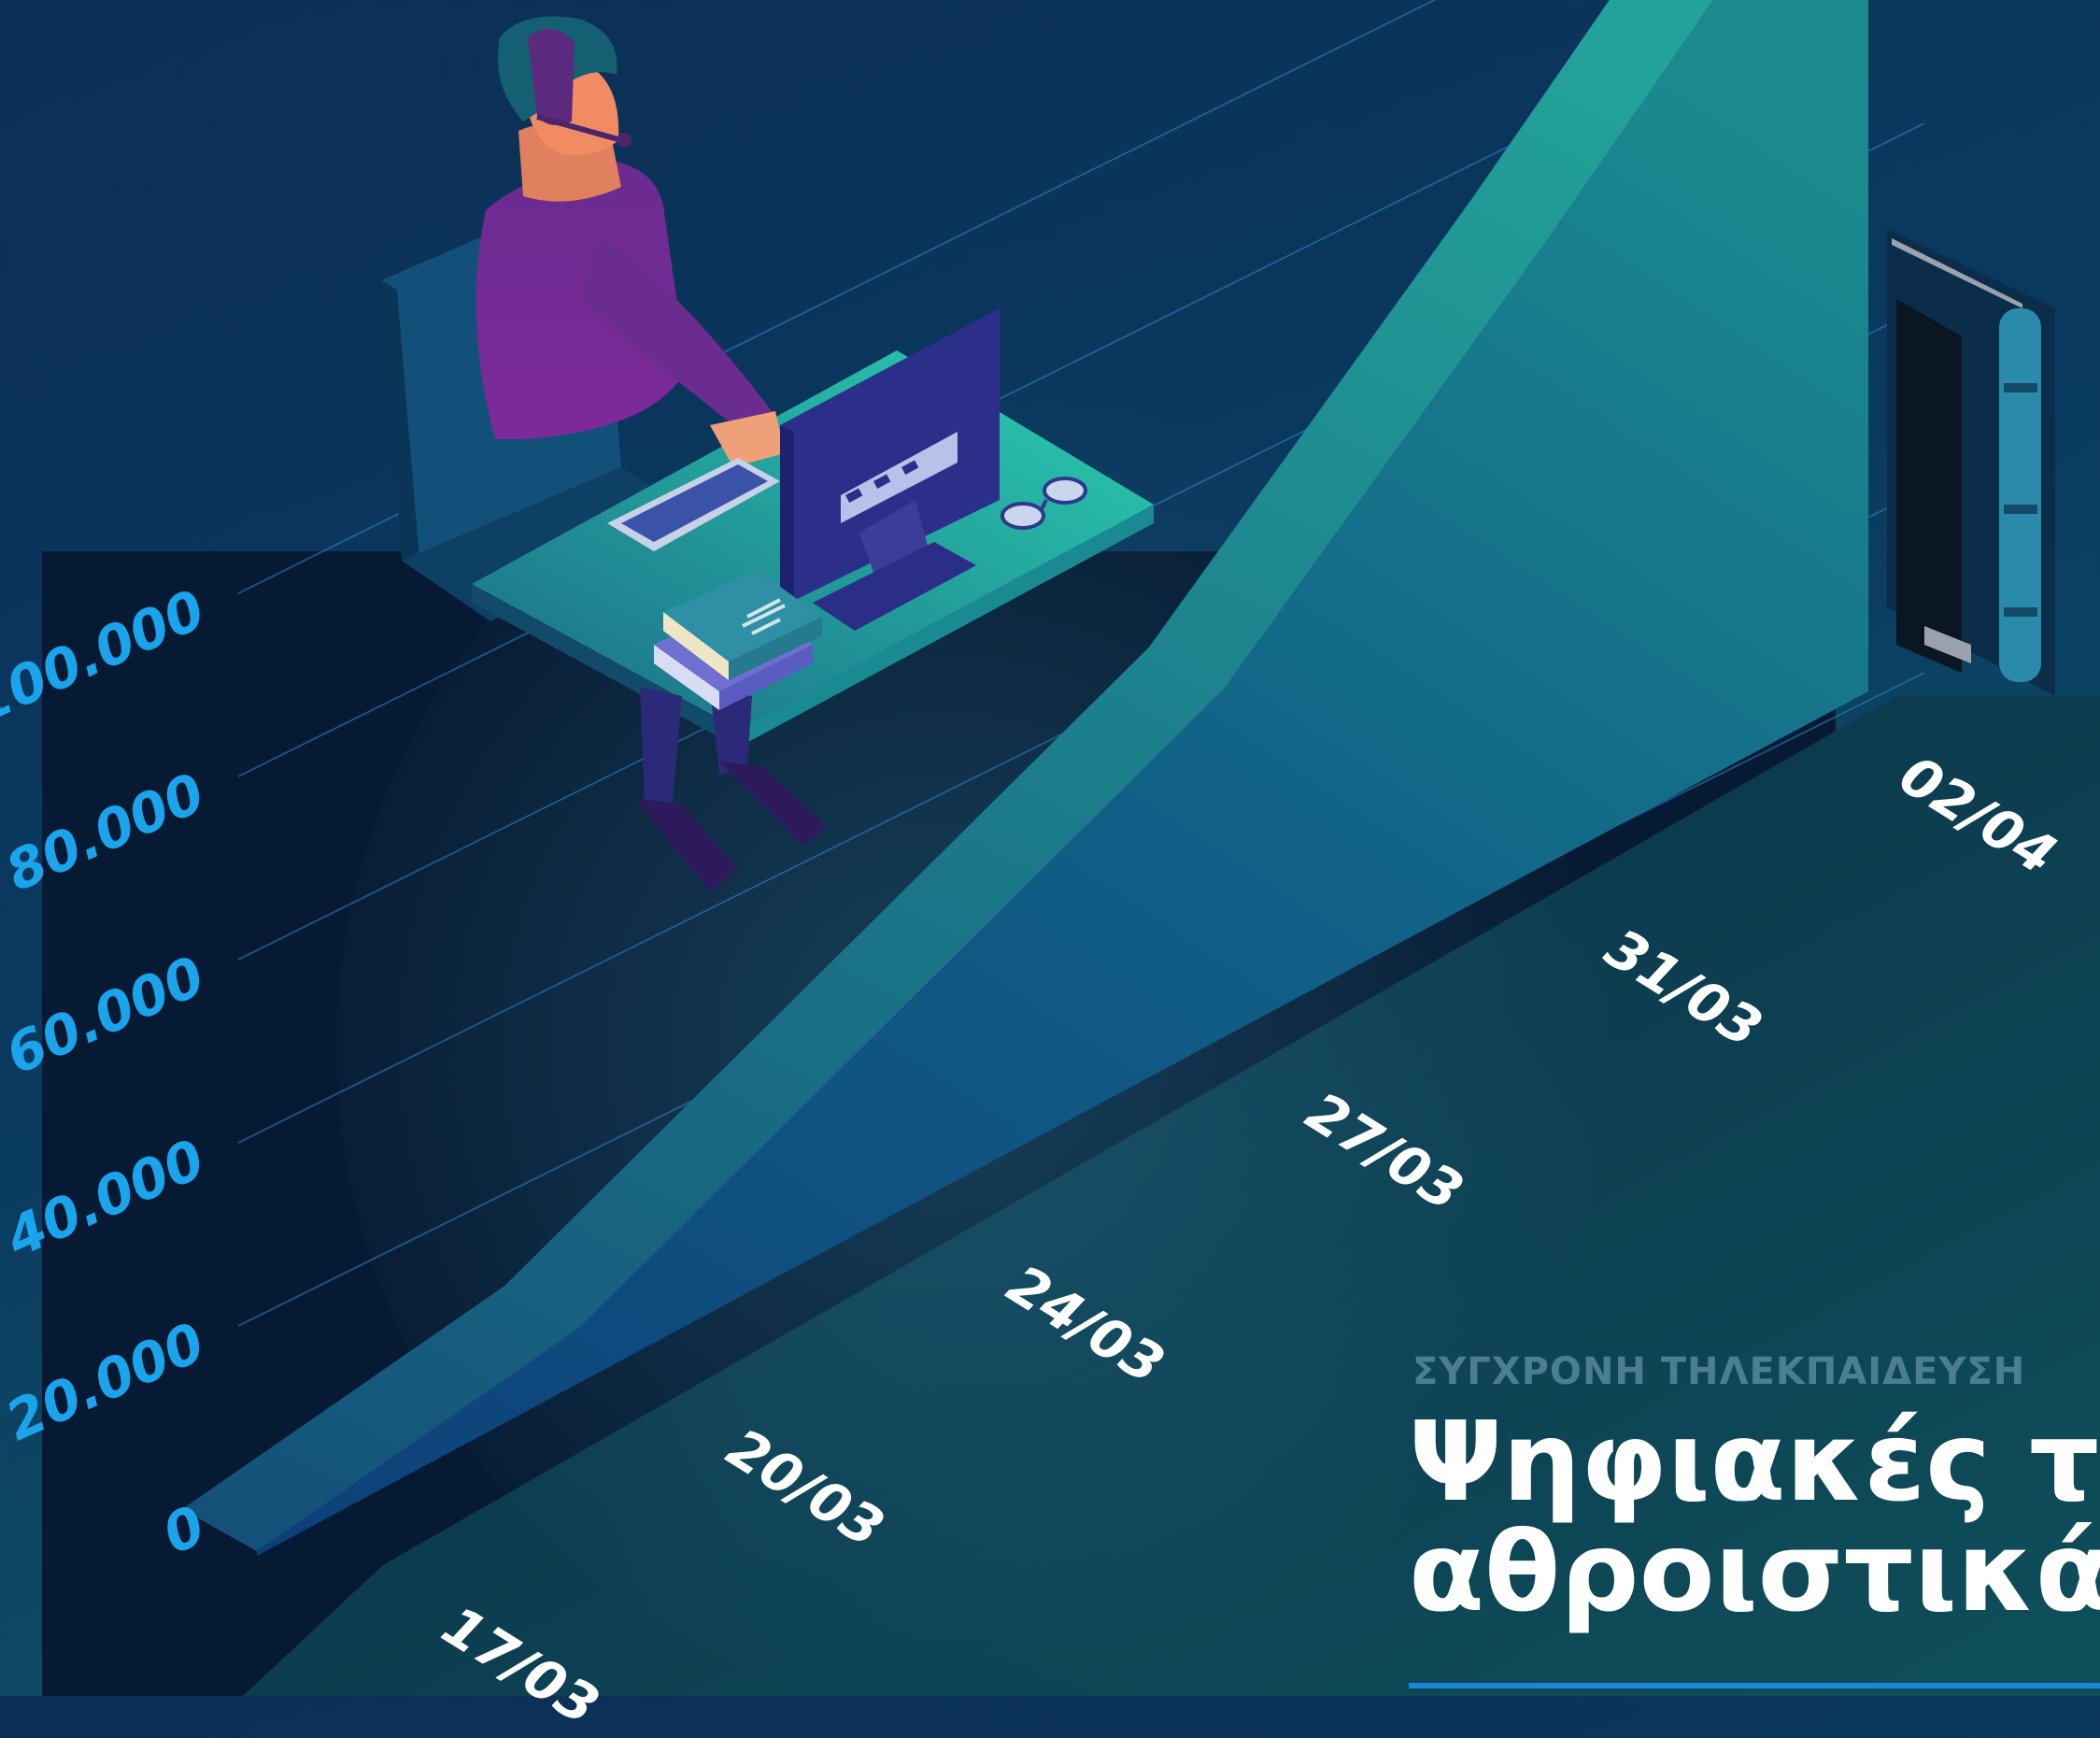 This screenshot has height=1738, width=2100. Describe the element at coordinates (1755, 1571) in the screenshot. I see `title-line-2: αθροιστικά` at that location.